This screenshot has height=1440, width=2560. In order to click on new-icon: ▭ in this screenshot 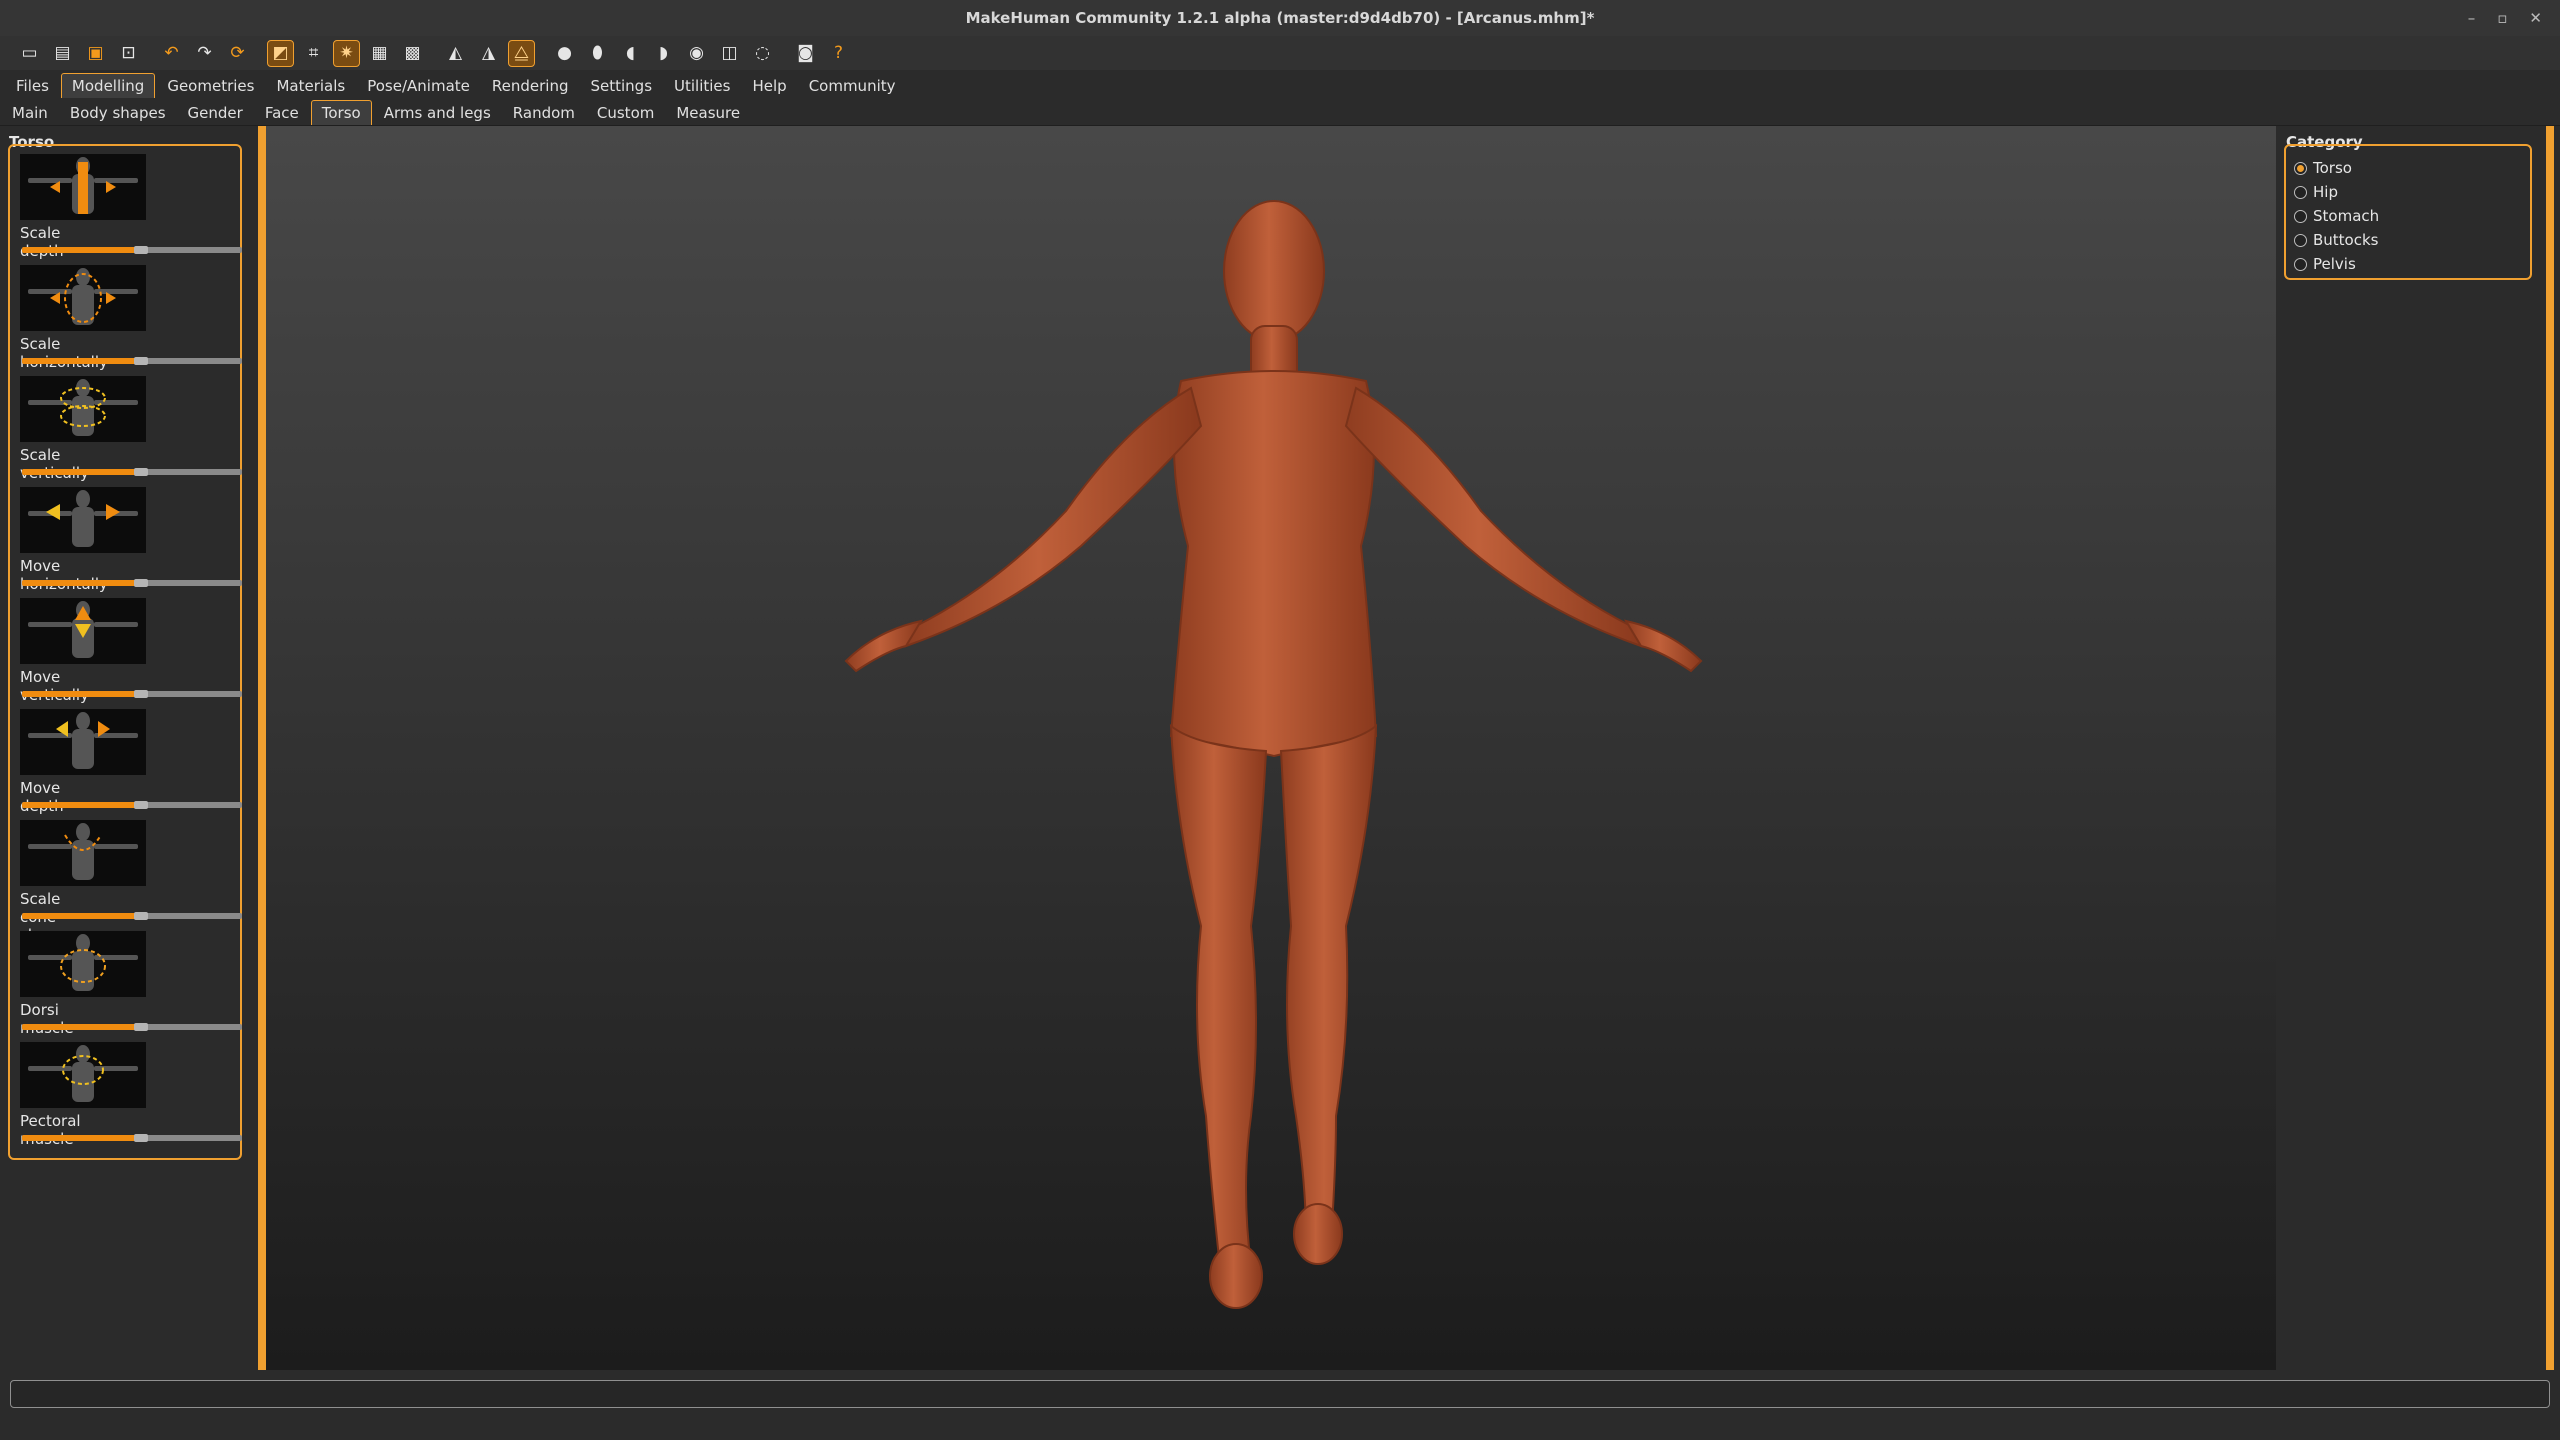, I will do `click(29, 53)`.